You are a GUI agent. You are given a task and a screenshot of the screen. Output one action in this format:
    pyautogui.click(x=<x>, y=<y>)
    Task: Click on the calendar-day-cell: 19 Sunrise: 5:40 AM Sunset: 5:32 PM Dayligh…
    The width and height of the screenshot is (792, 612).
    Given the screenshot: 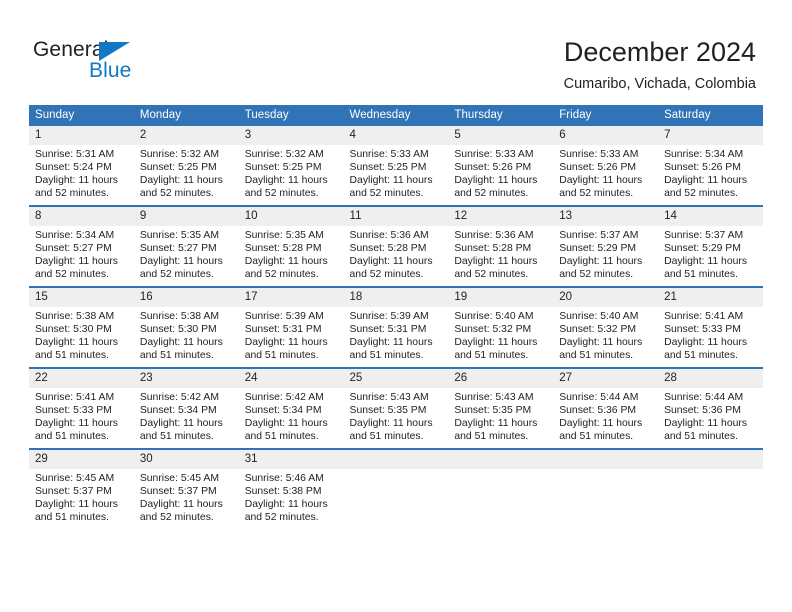 What is the action you would take?
    pyautogui.click(x=501, y=327)
    